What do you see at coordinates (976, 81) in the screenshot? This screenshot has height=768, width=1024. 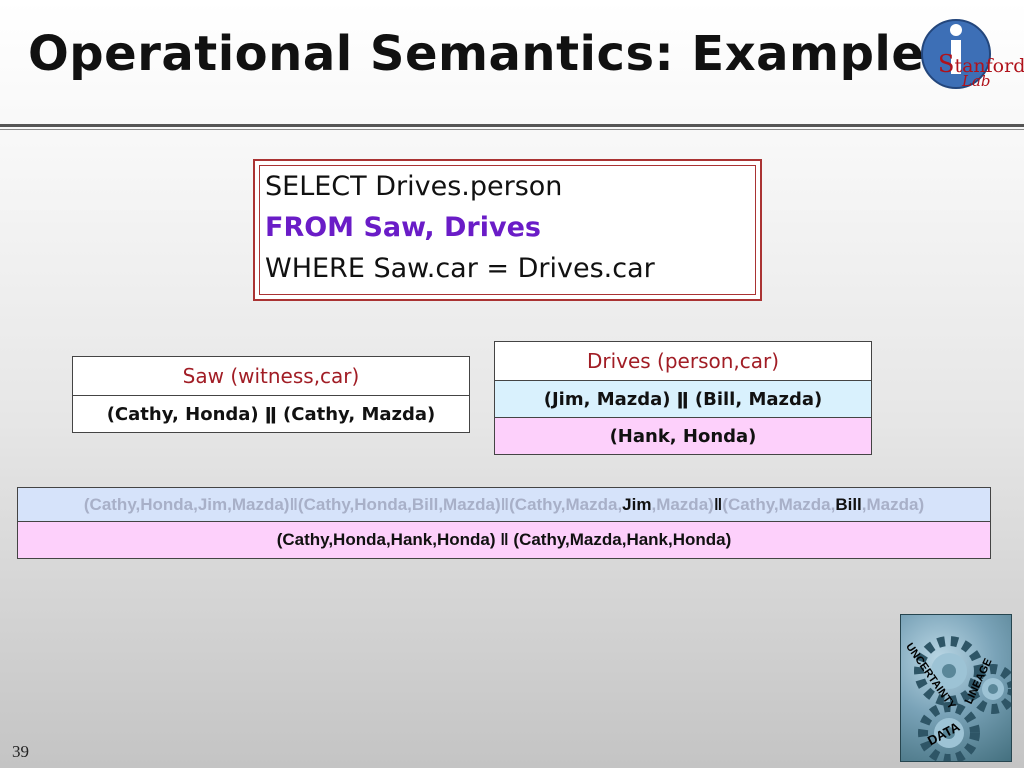 I see `logo-subtext: Lab` at bounding box center [976, 81].